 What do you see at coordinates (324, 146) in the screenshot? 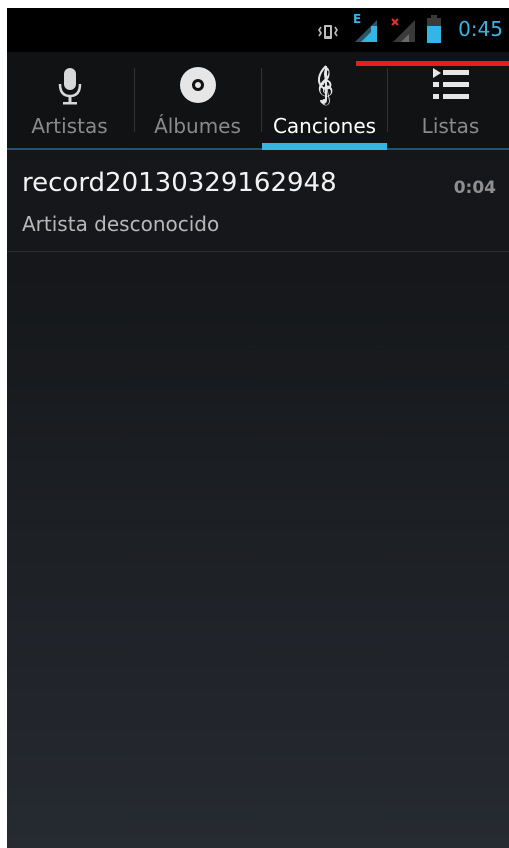
I see `active-tab-indicator` at bounding box center [324, 146].